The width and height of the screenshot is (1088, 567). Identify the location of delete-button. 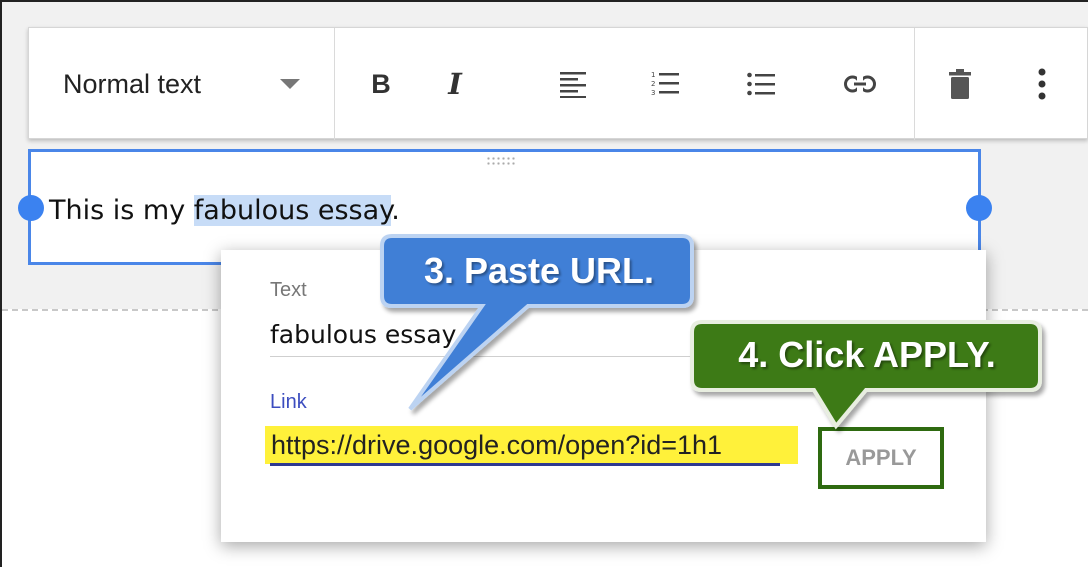
(960, 84).